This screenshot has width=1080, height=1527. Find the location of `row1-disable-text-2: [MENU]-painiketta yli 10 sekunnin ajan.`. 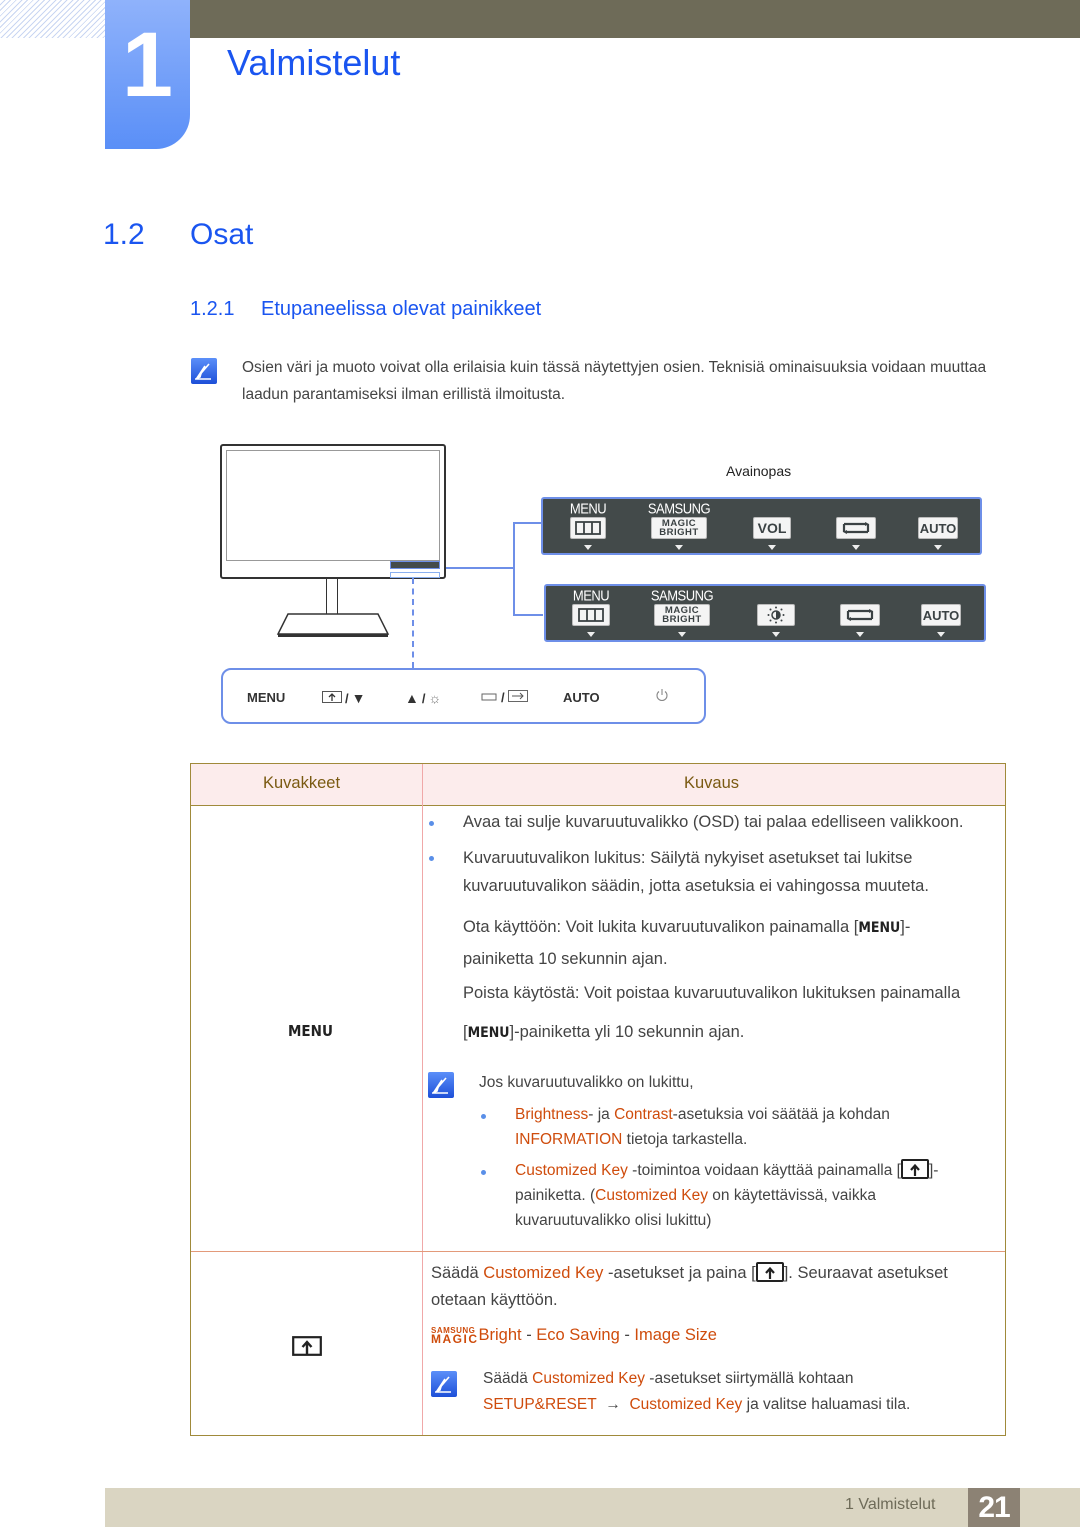

row1-disable-text-2: [MENU]-painiketta yli 10 sekunnin ajan. is located at coordinates (604, 1032).